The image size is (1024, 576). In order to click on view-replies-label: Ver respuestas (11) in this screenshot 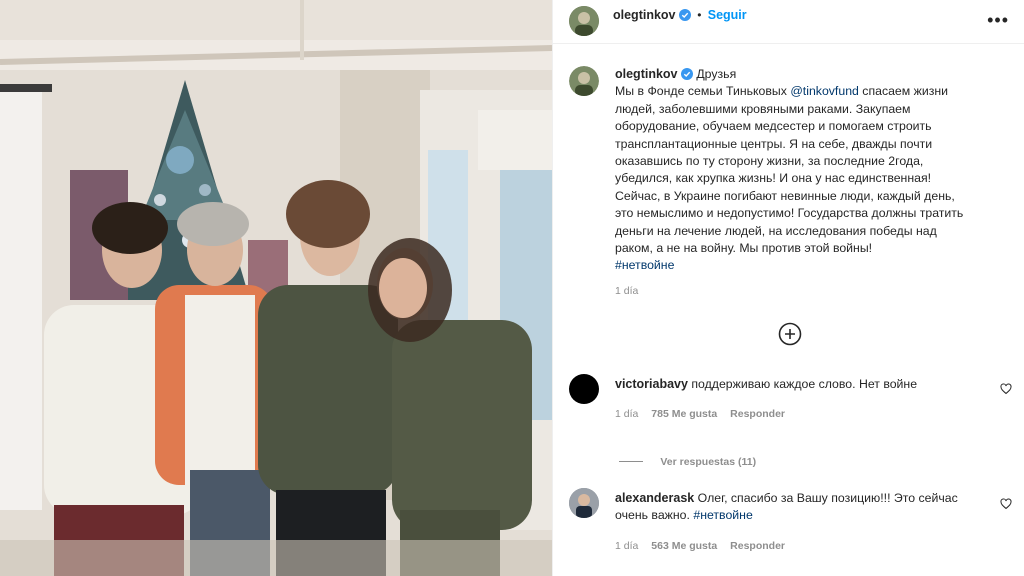, I will do `click(708, 462)`.